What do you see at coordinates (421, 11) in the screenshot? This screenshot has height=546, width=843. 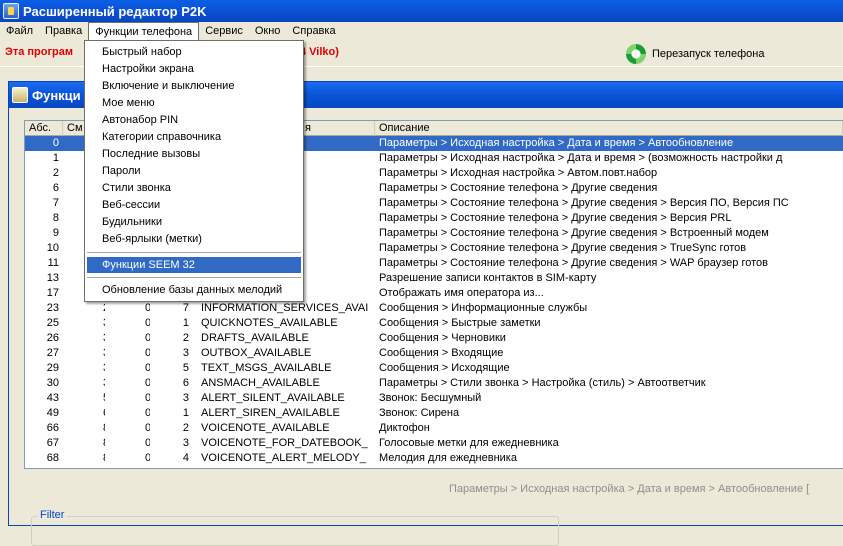 I see `window-title-bar: Расширенный редактор P2K` at bounding box center [421, 11].